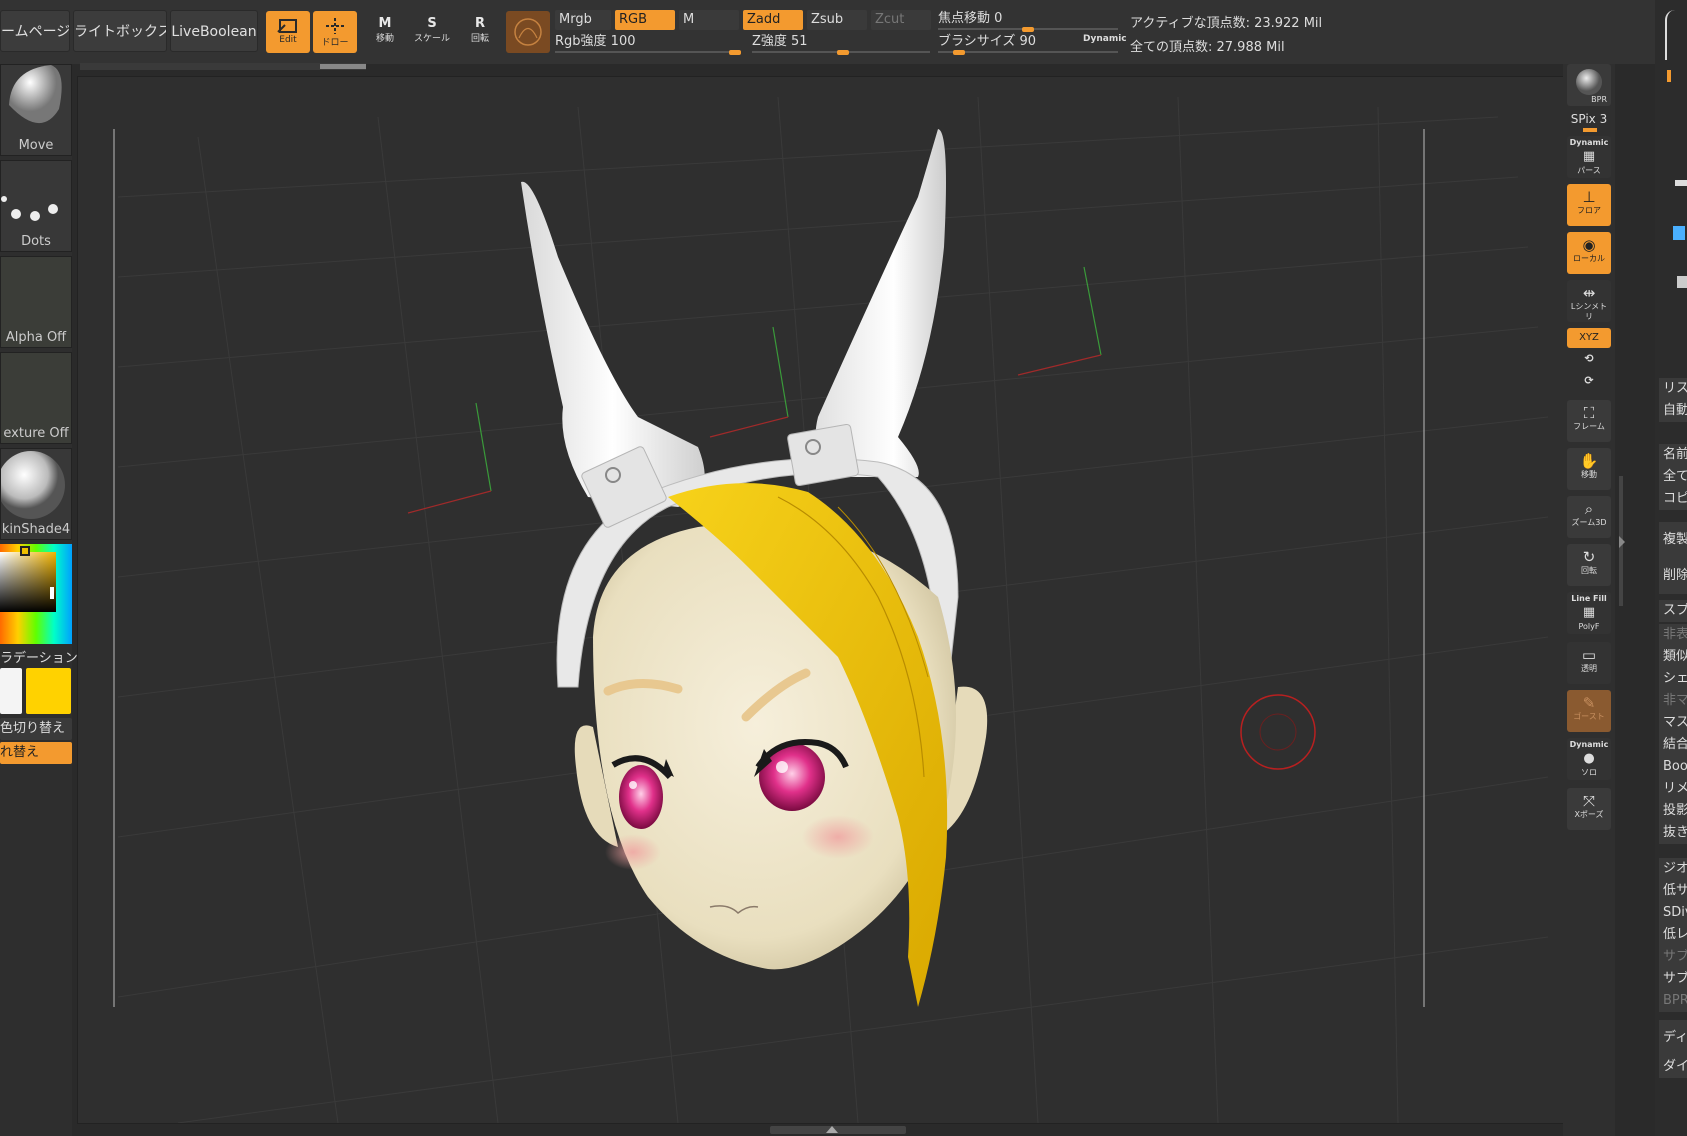  I want to click on rgb-intensity-slider: Rgb強度 100, so click(648, 44).